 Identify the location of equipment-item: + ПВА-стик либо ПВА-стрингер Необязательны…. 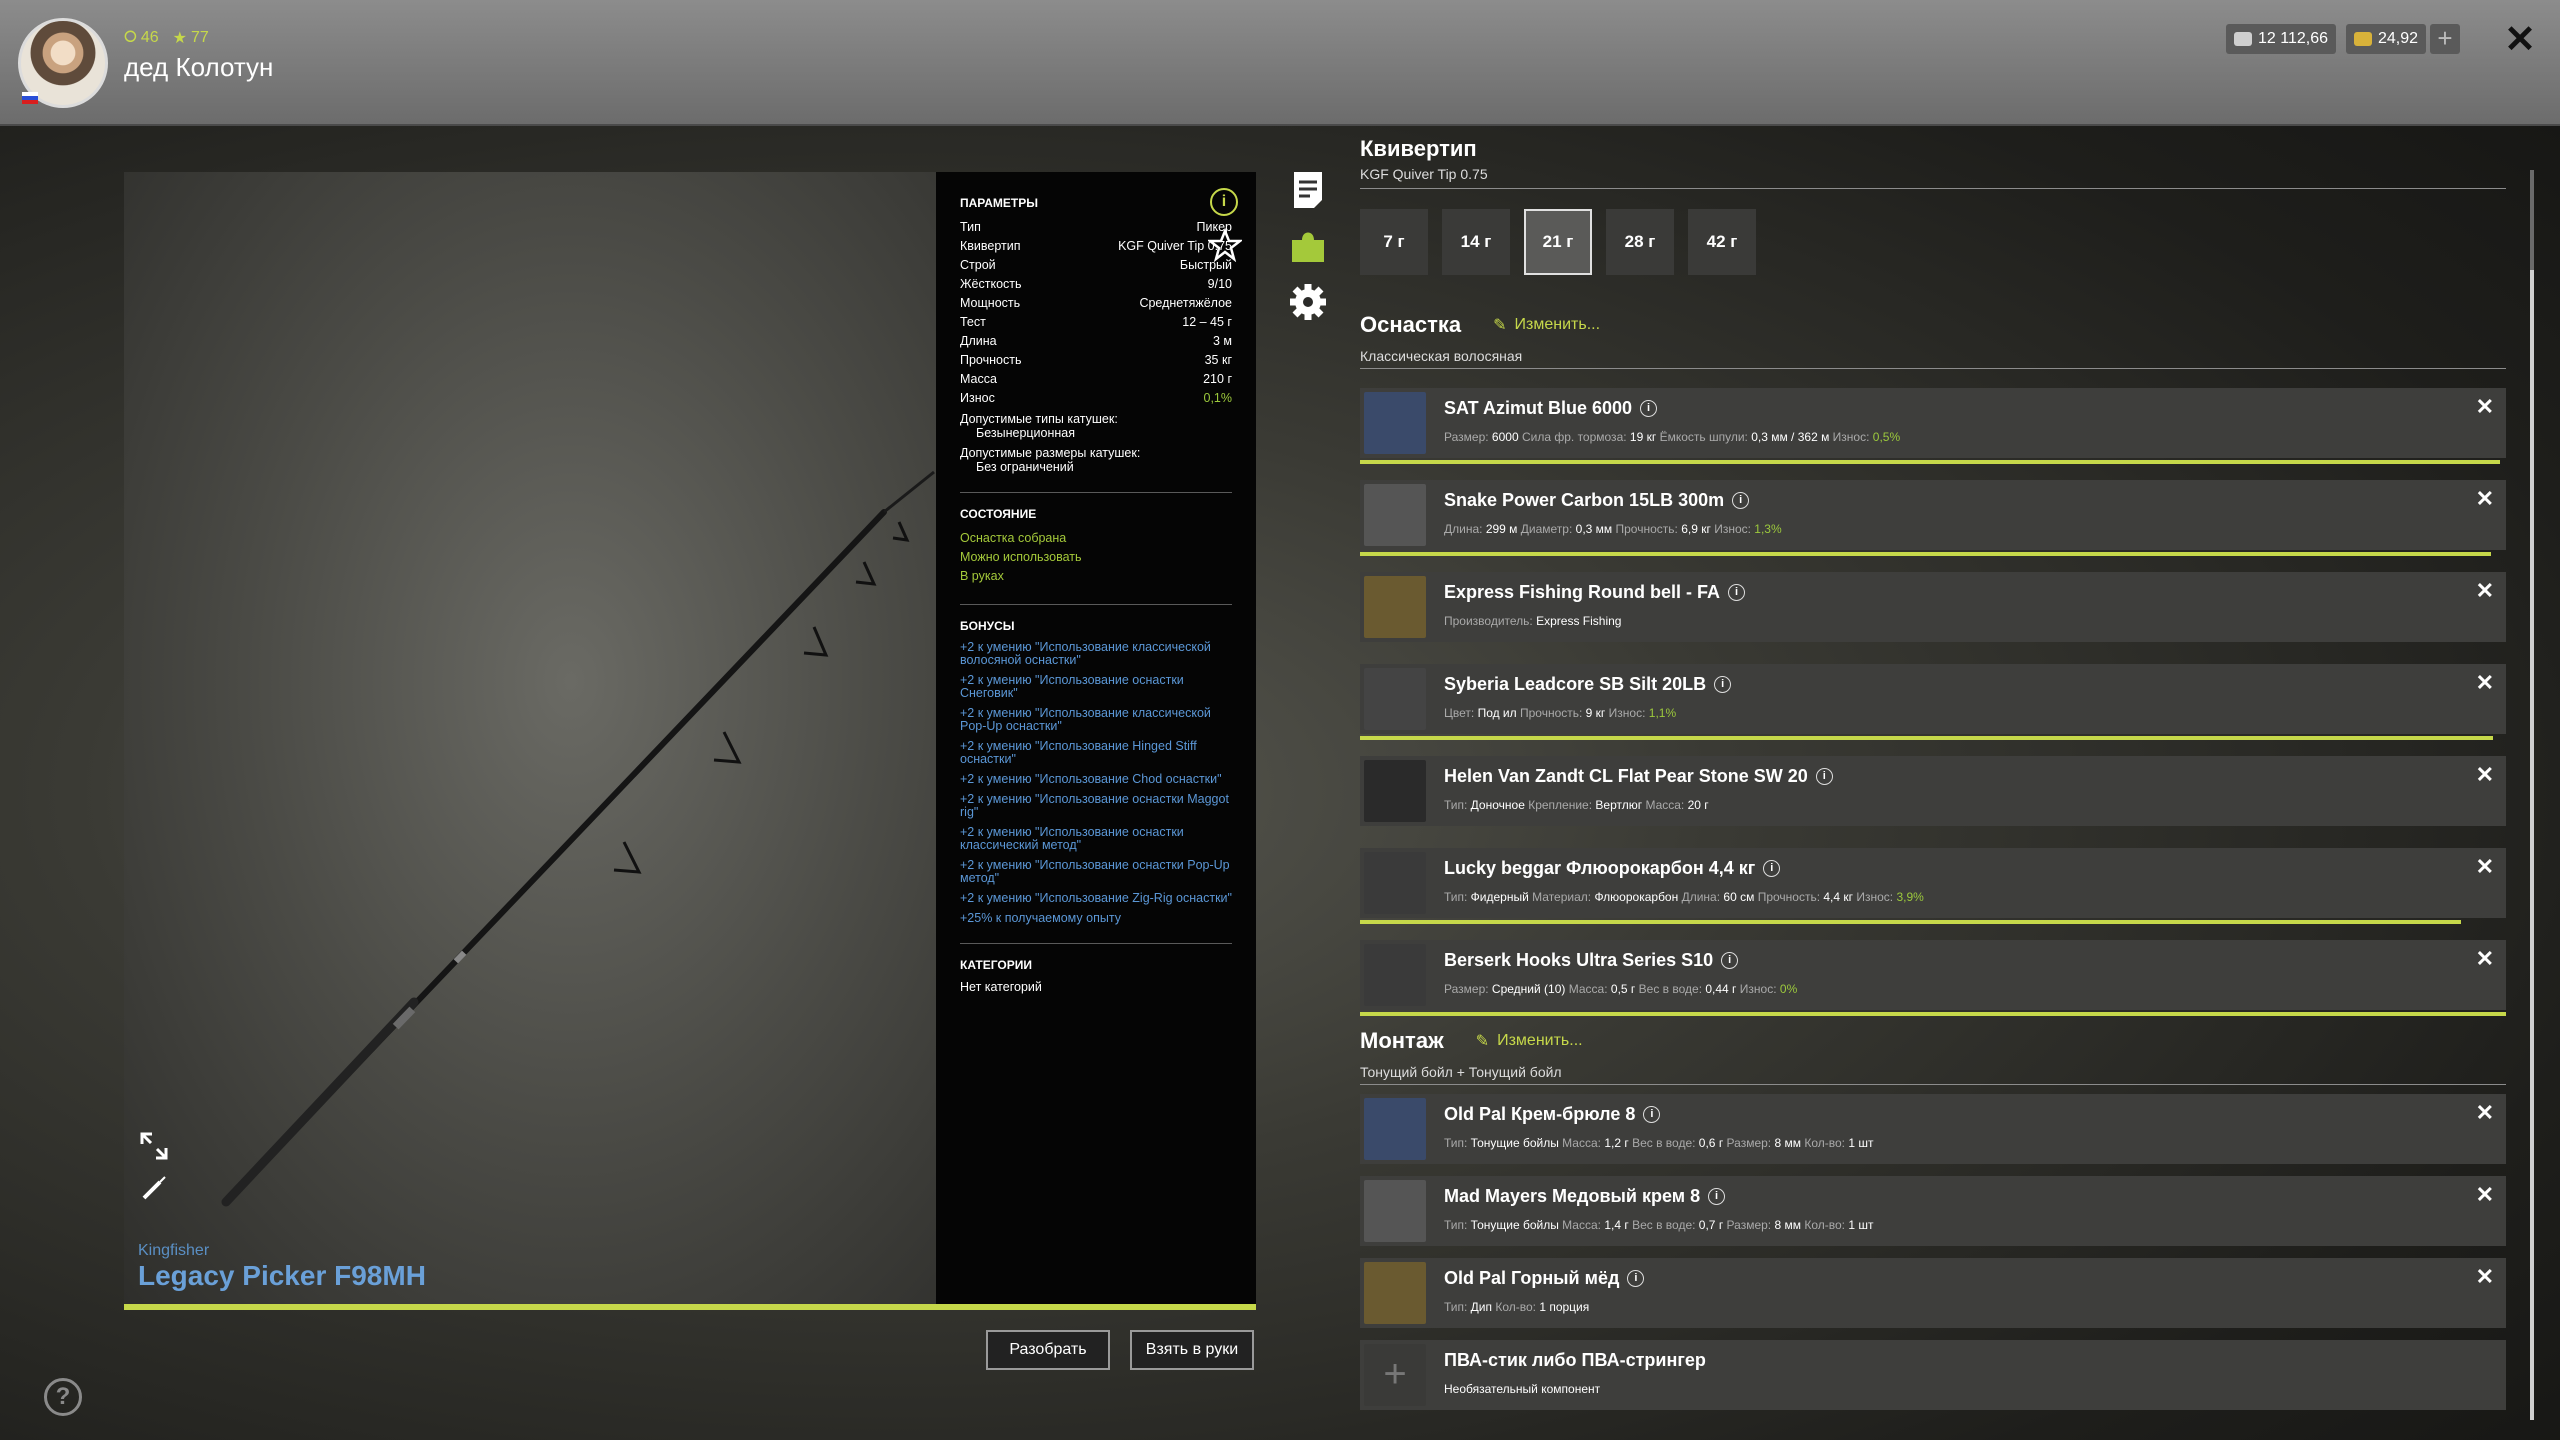
(1933, 1375).